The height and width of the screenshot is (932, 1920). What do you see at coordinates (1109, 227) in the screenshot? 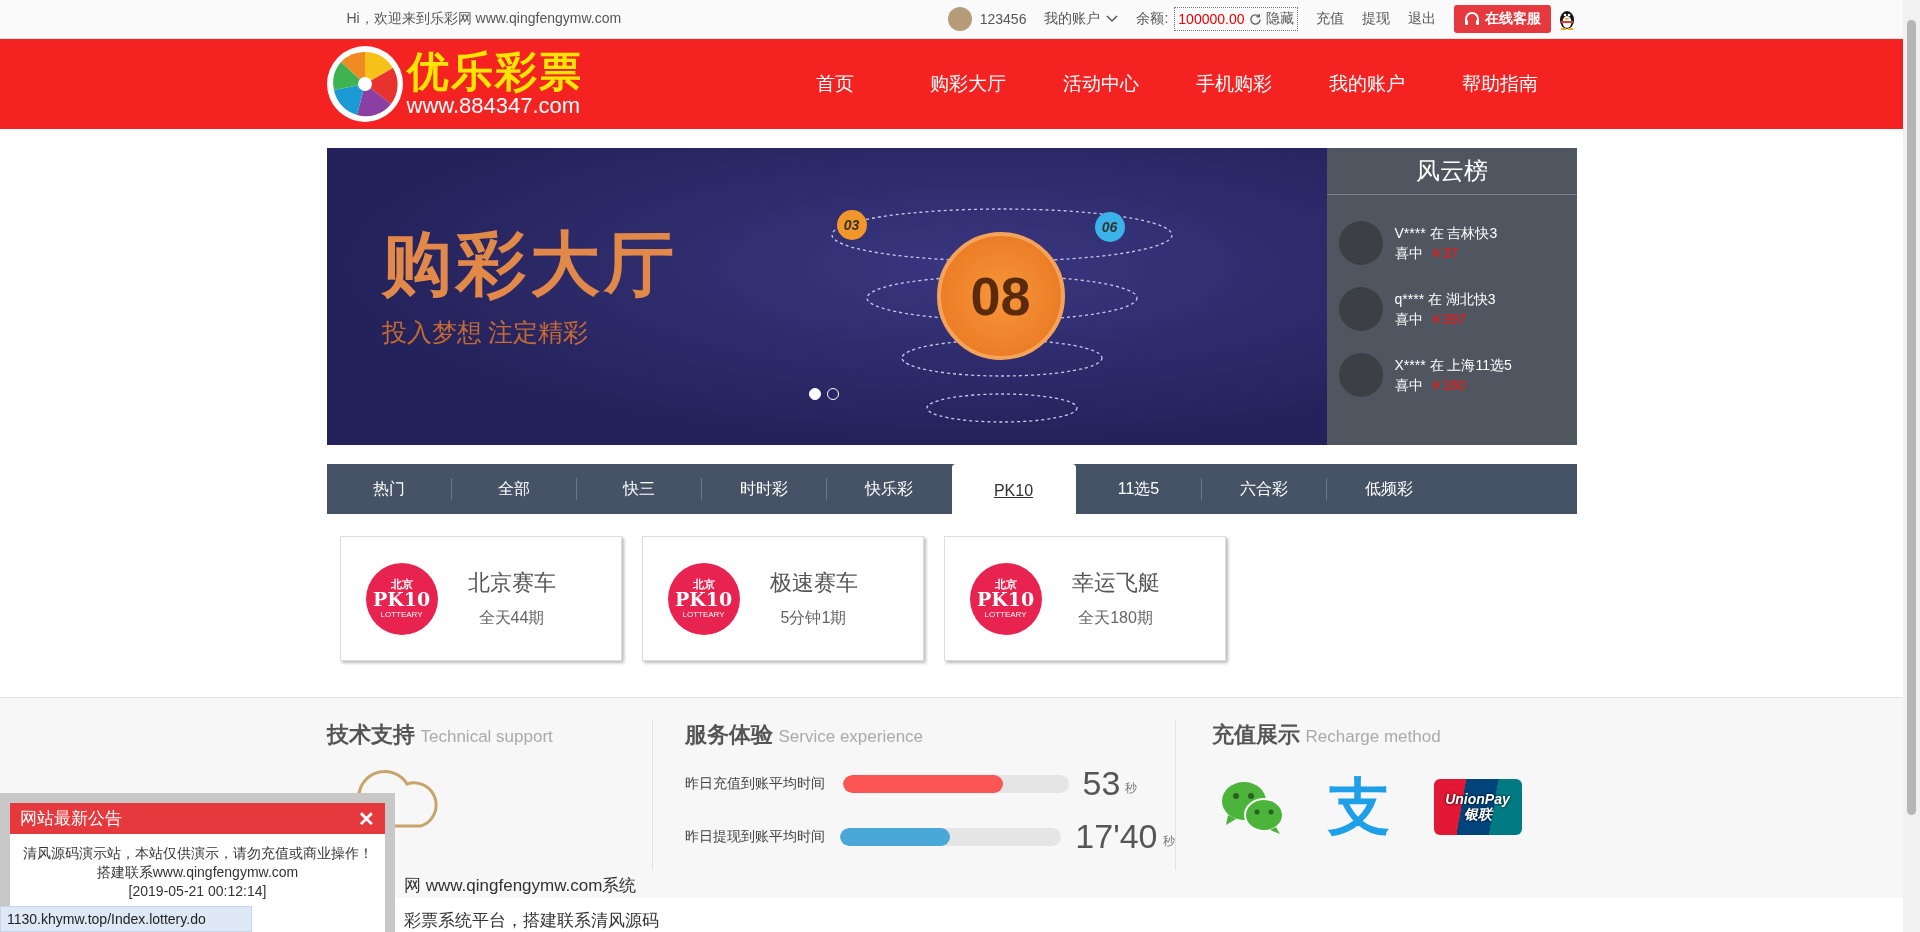
I see `lottery-ball: 06` at bounding box center [1109, 227].